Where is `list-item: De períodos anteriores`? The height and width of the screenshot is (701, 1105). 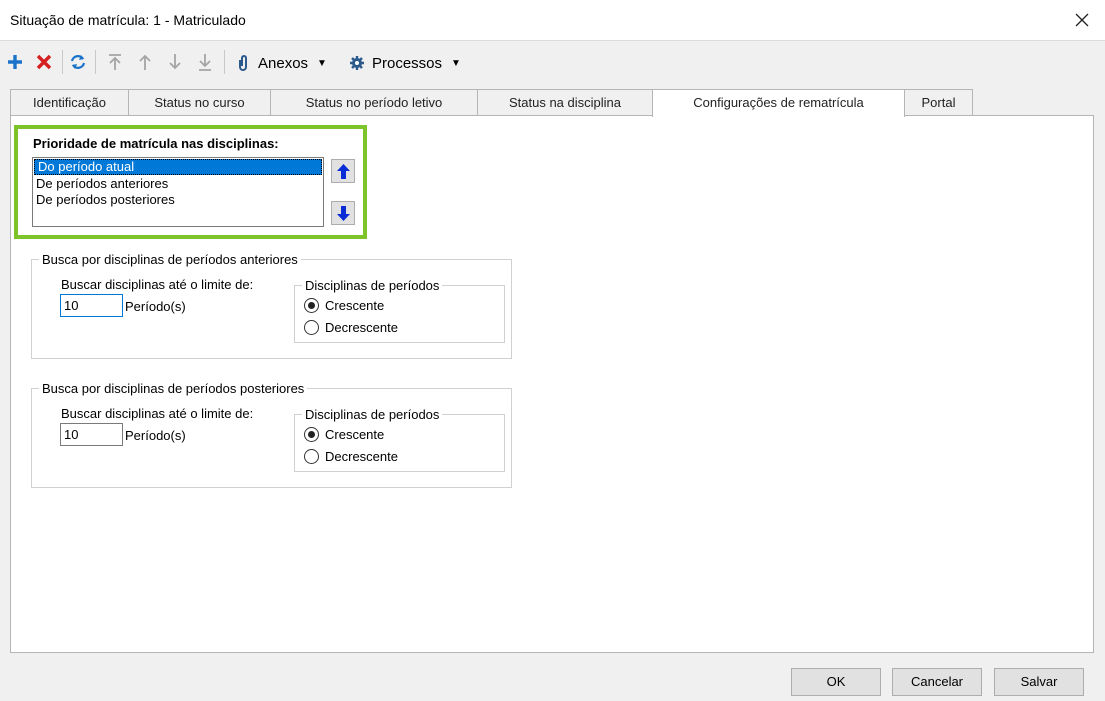
list-item: De períodos anteriores is located at coordinates (178, 184).